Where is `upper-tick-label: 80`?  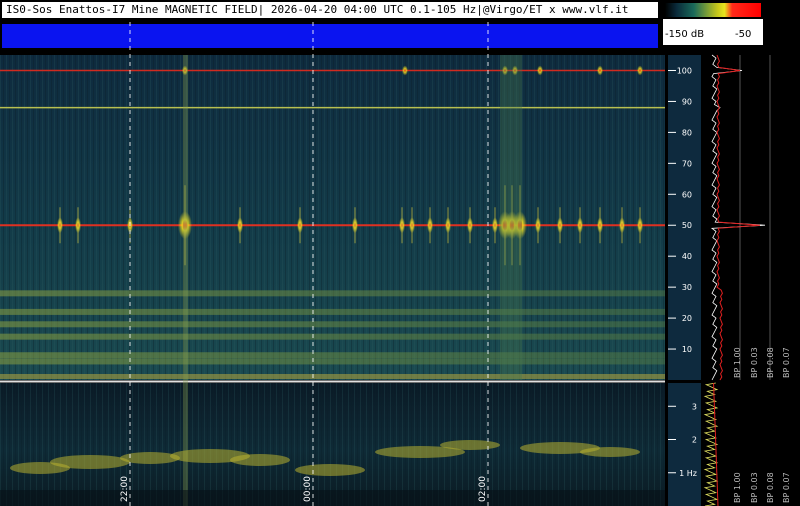
upper-tick-label: 80 is located at coordinates (687, 132).